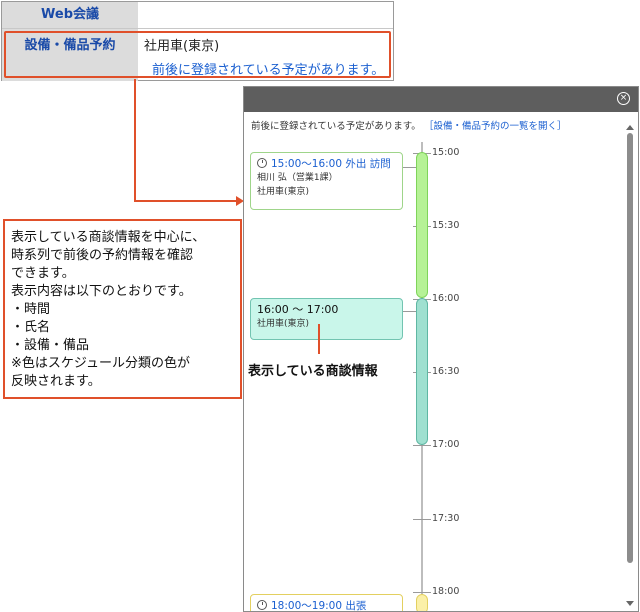  I want to click on tick-label: 15:30, so click(446, 225).